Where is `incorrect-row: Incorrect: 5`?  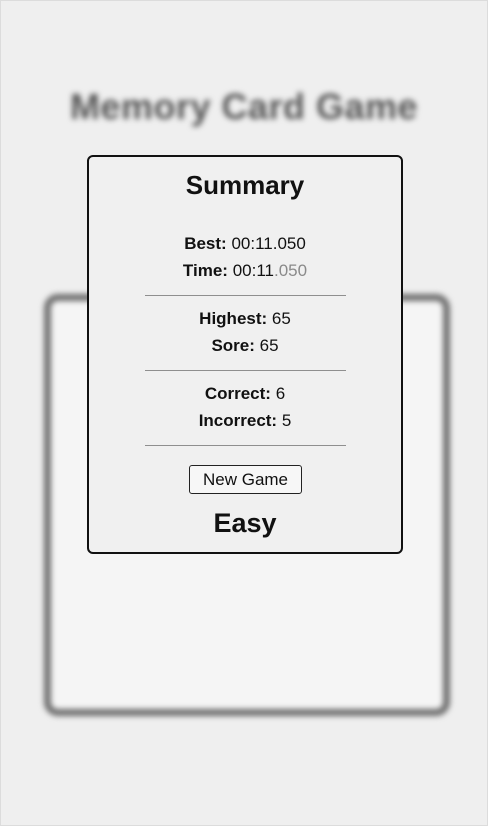
incorrect-row: Incorrect: 5 is located at coordinates (245, 421).